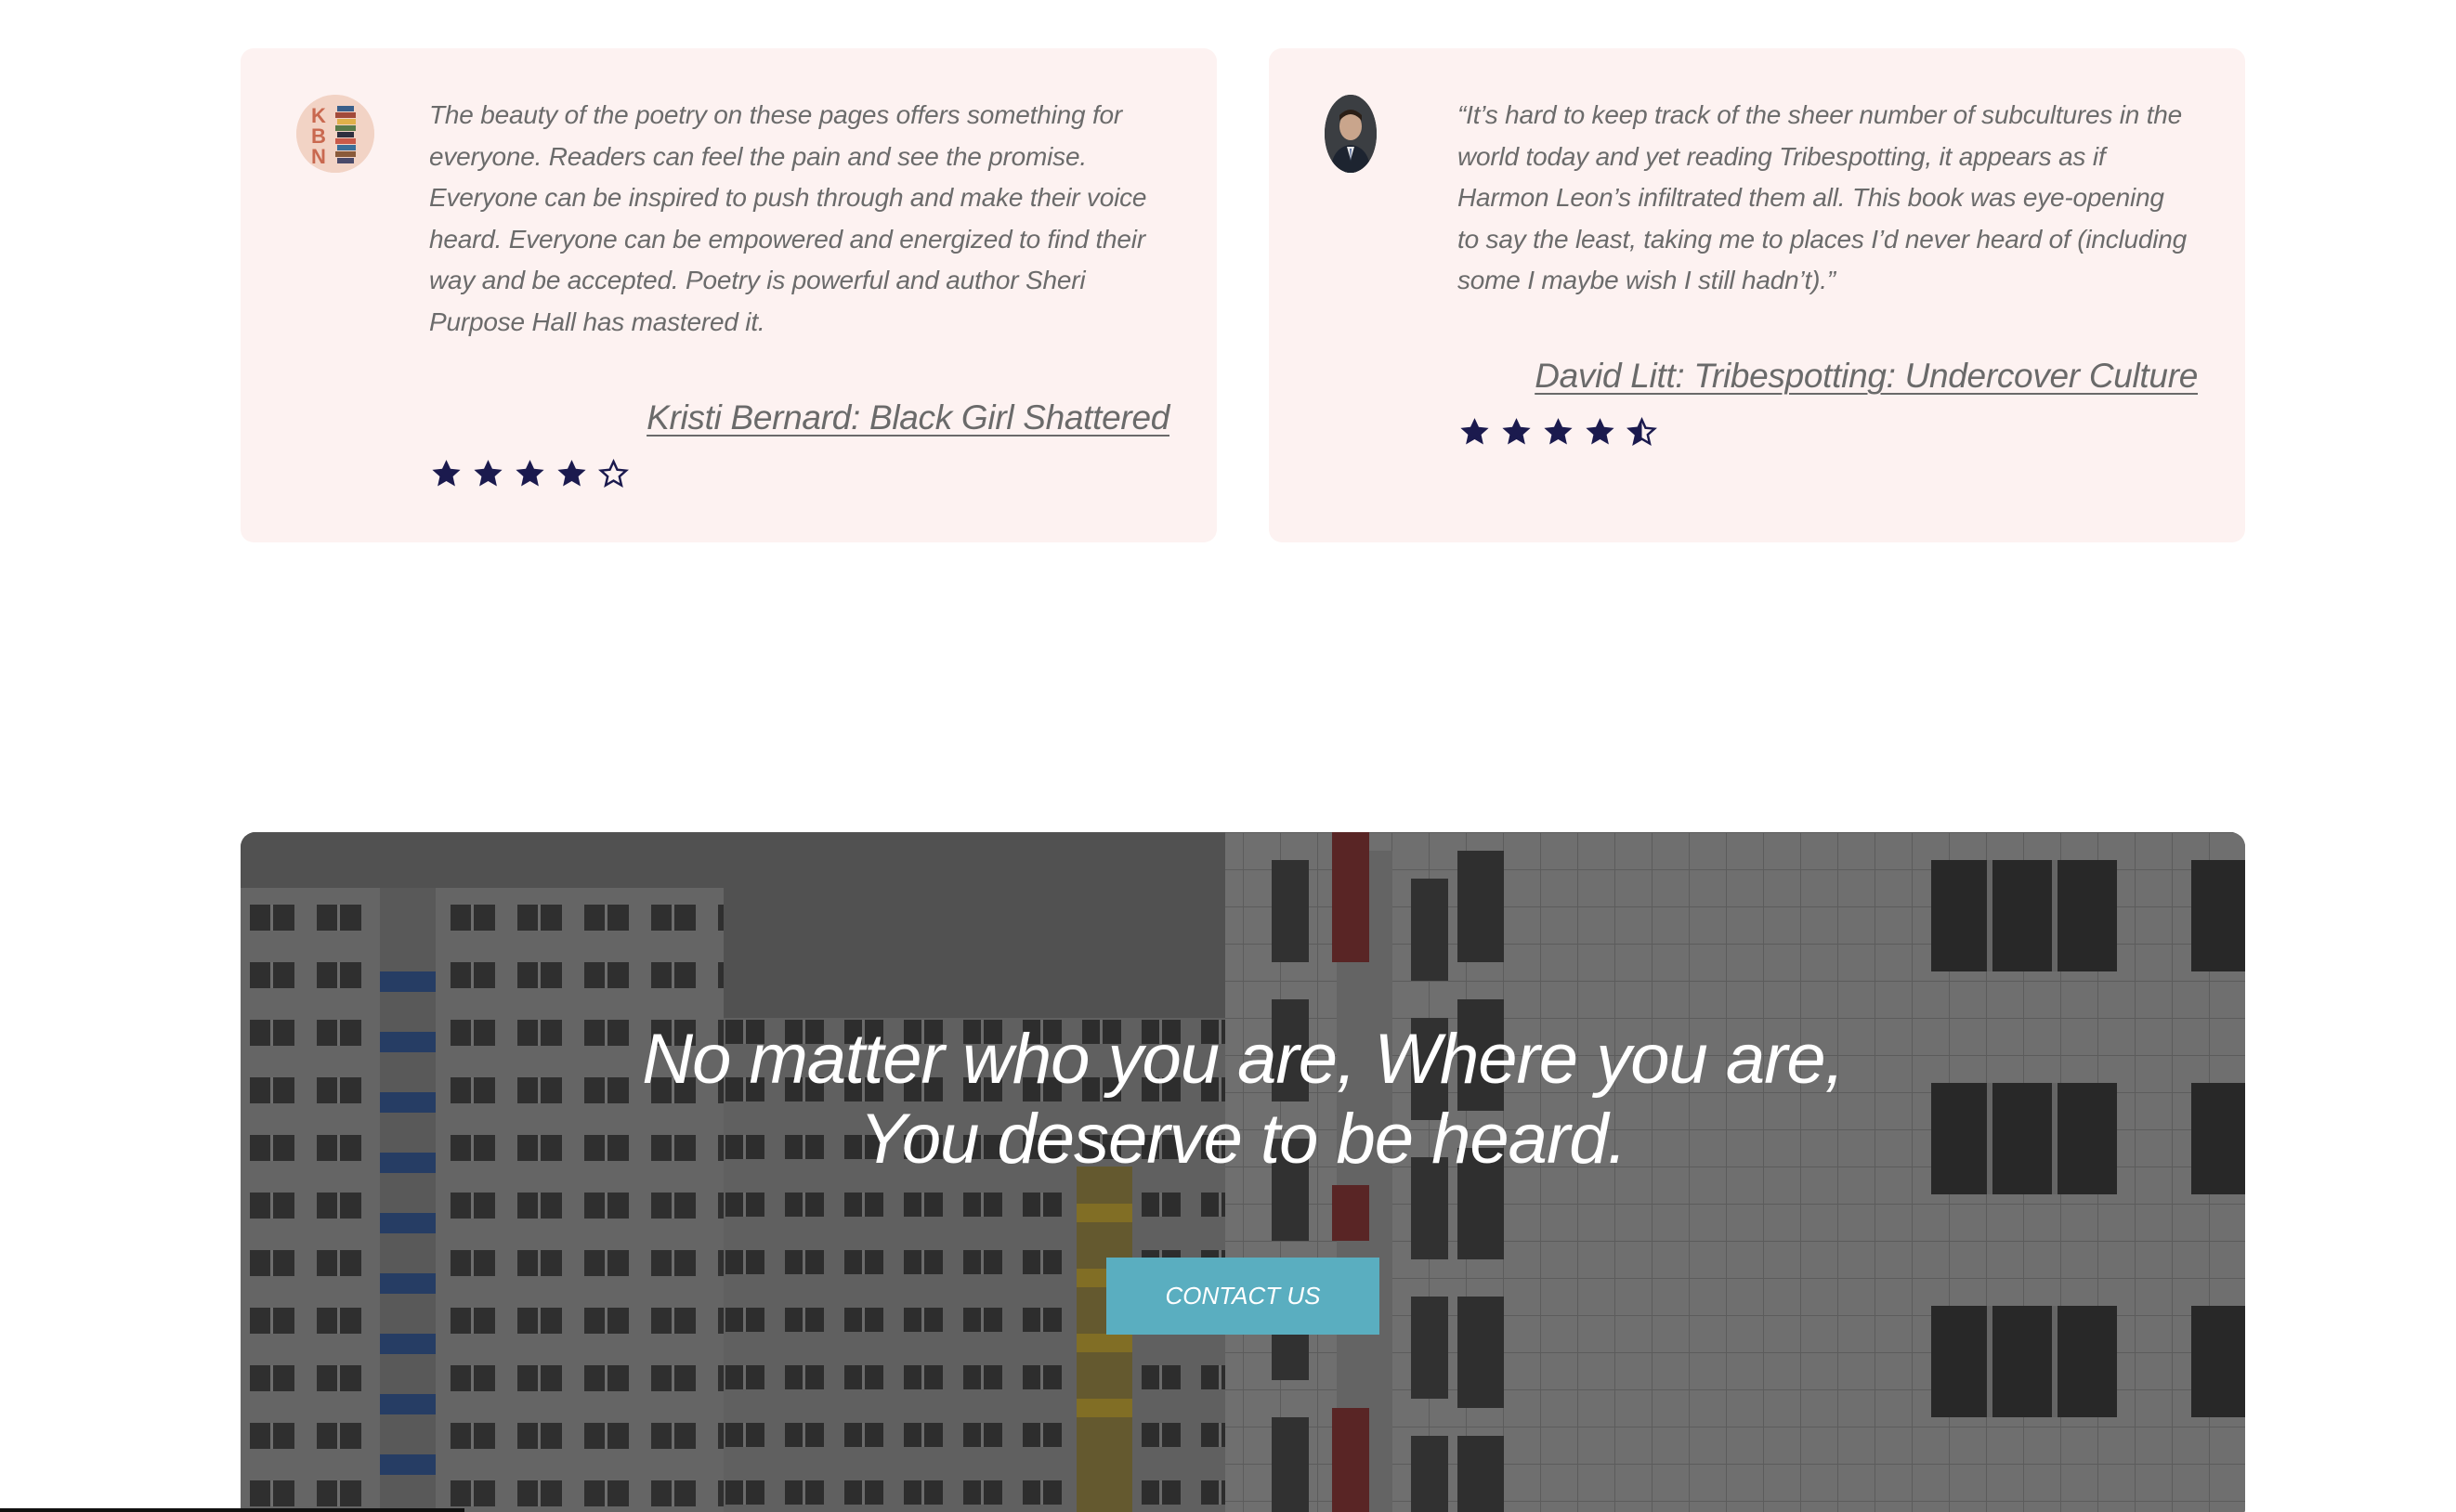 The height and width of the screenshot is (1512, 2456). Describe the element at coordinates (613, 474) in the screenshot. I see `star-empty-icon` at that location.